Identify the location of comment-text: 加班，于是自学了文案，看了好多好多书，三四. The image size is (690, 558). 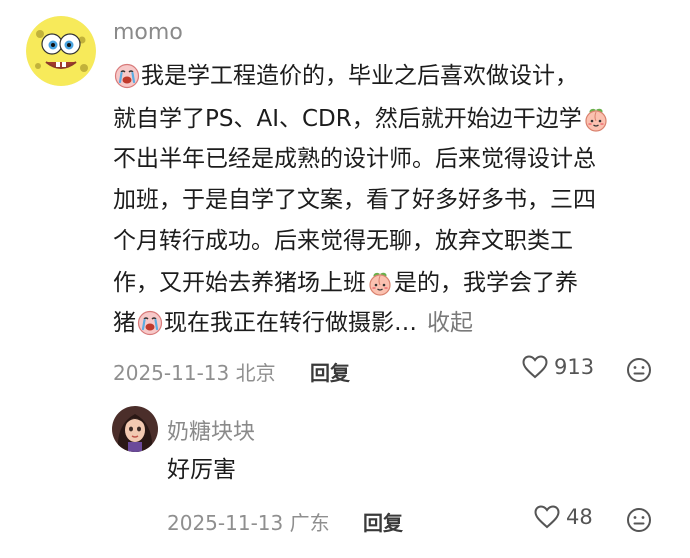
(354, 200).